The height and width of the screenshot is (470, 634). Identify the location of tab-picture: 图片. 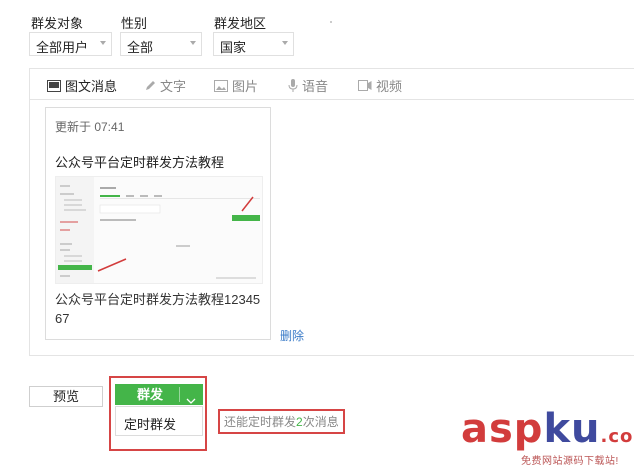
(236, 85).